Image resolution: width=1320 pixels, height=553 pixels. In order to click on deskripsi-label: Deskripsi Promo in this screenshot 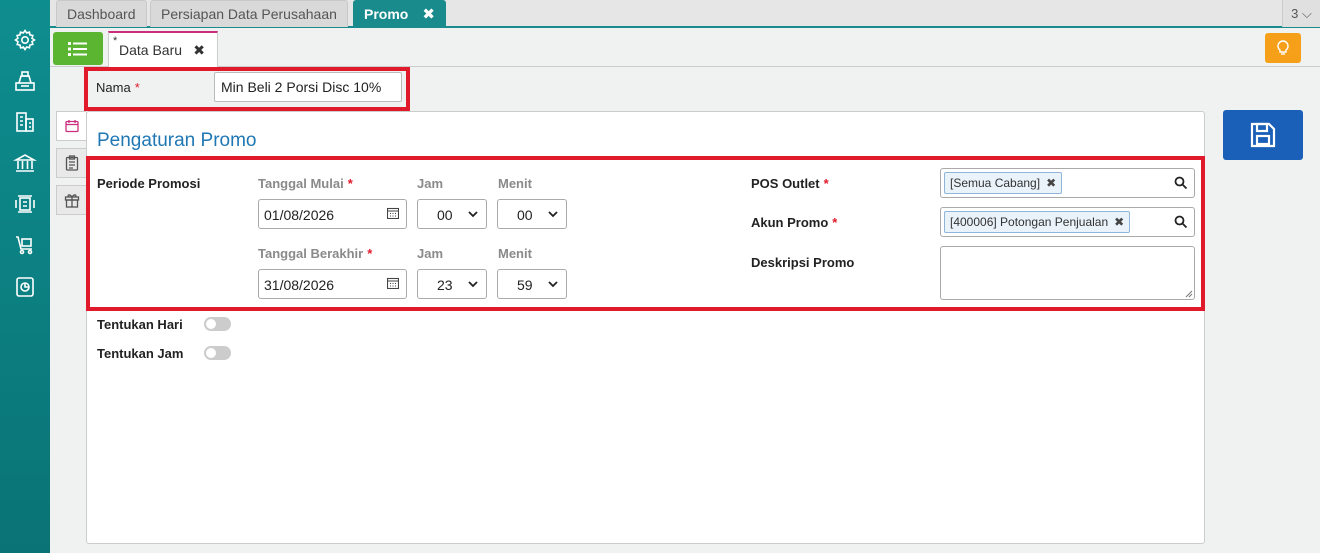, I will do `click(803, 262)`.